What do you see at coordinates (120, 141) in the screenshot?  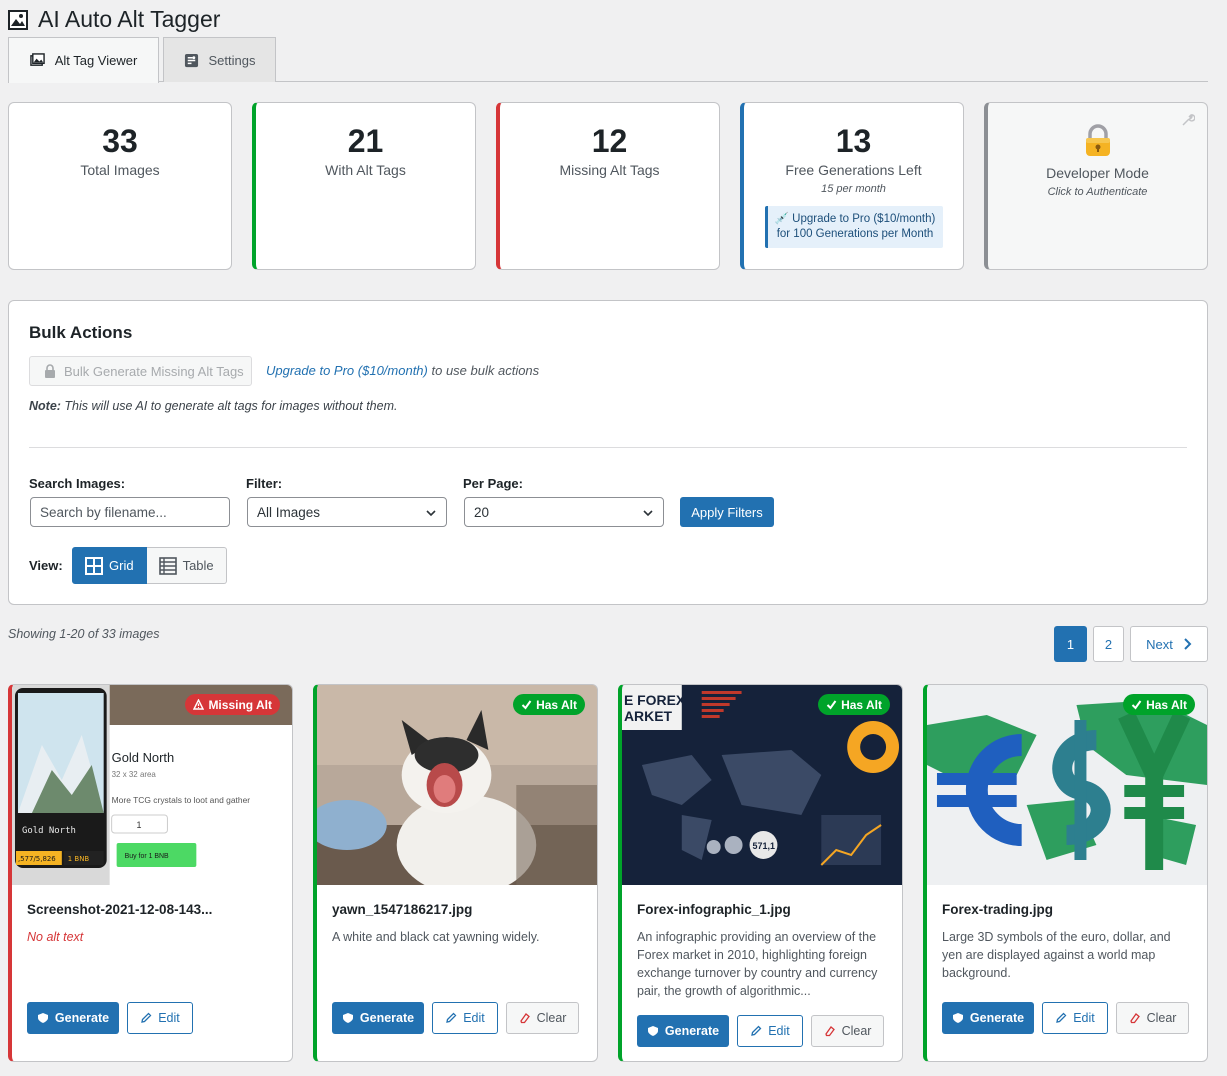 I see `stat-value: 33` at bounding box center [120, 141].